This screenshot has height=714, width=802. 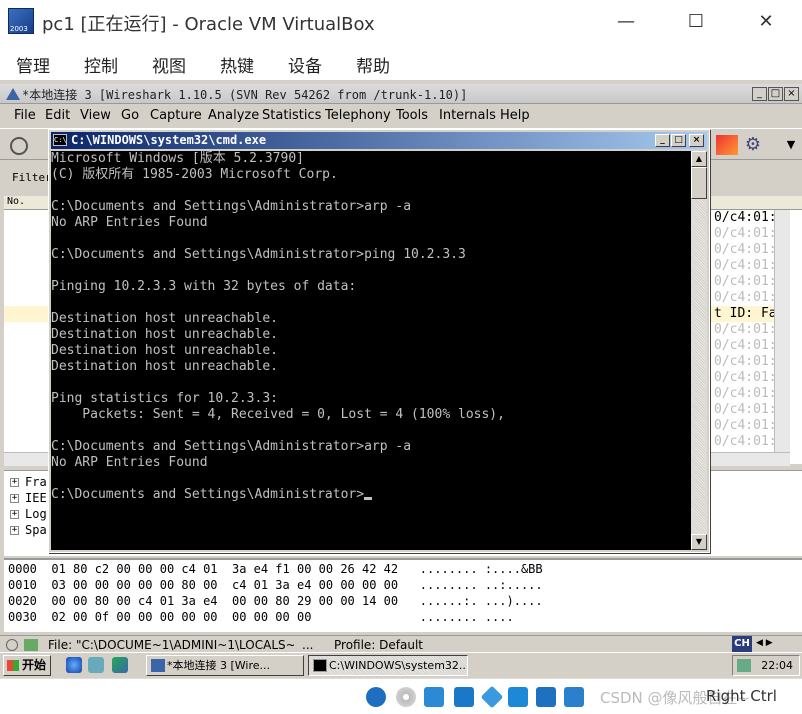 What do you see at coordinates (358, 115) in the screenshot?
I see `ws-menu-telephony: Telephony` at bounding box center [358, 115].